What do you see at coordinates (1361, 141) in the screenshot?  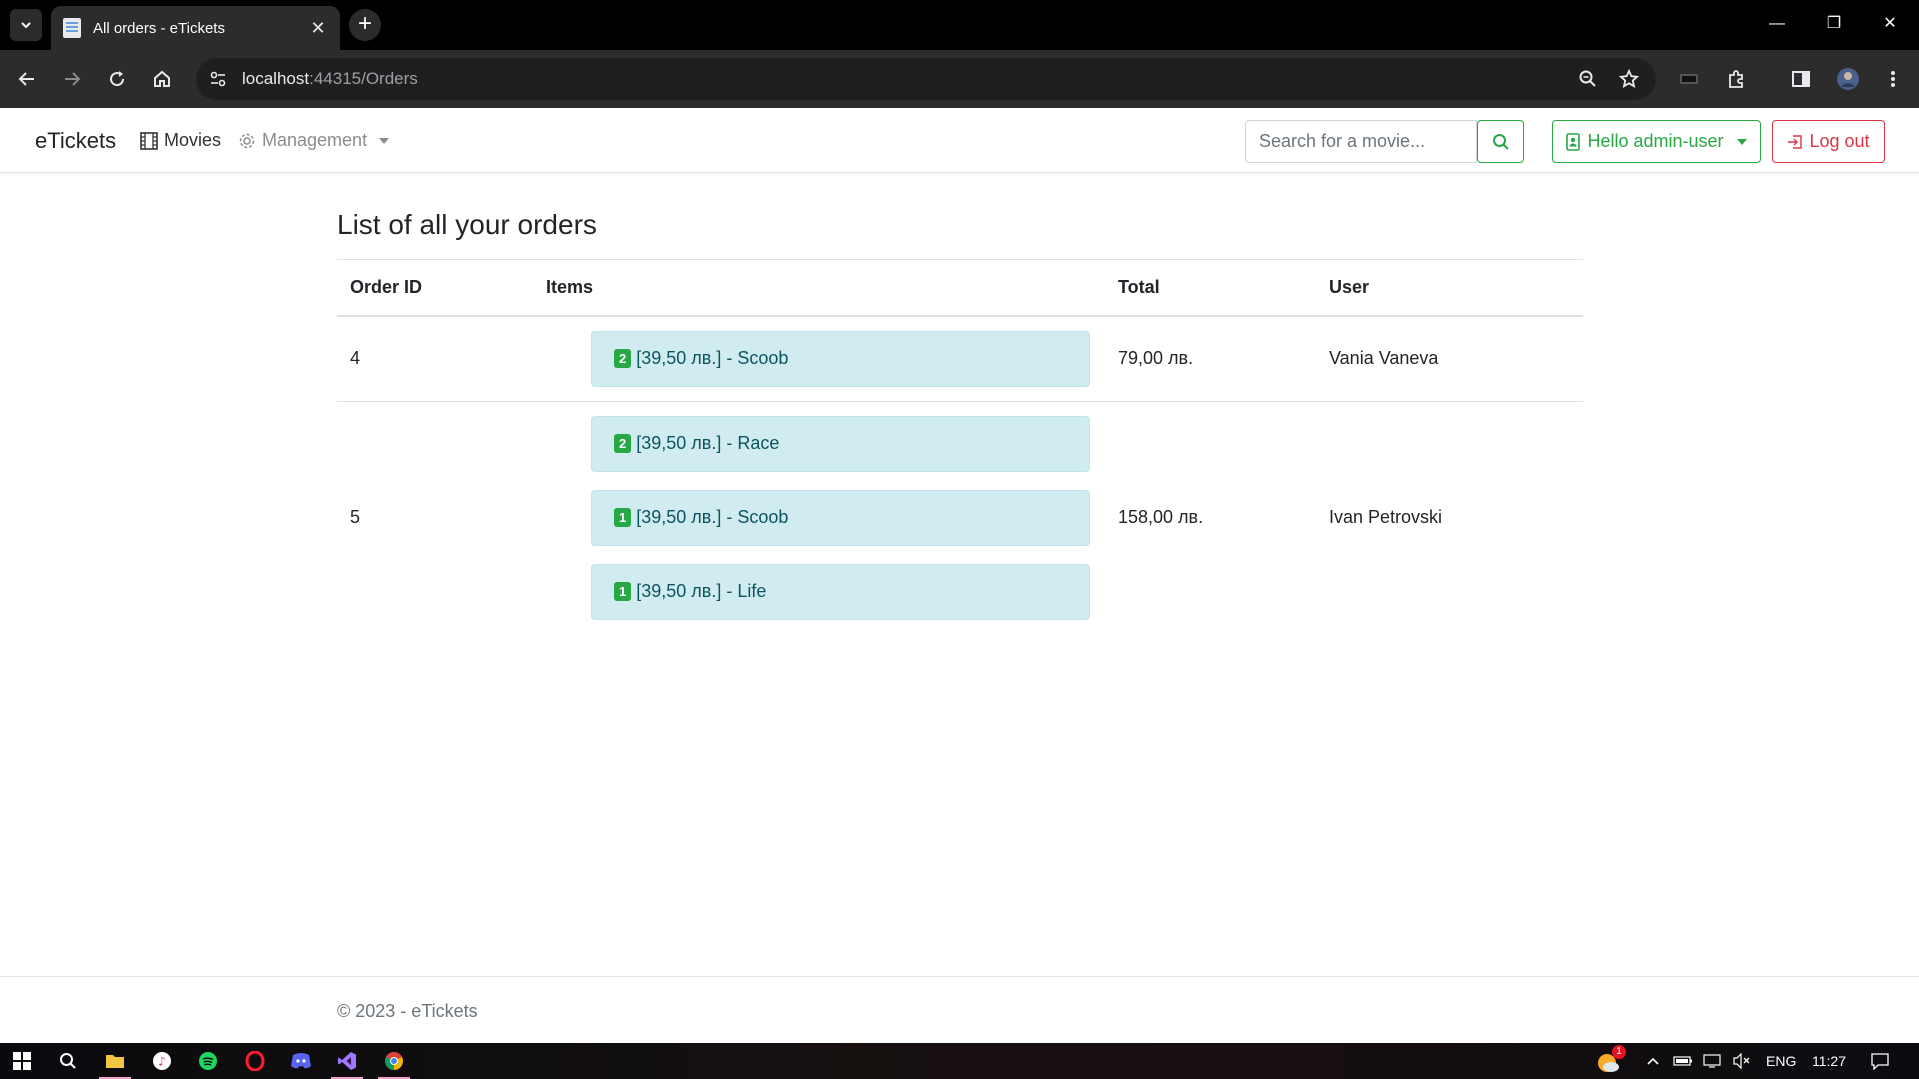 I see `movie-search-input` at bounding box center [1361, 141].